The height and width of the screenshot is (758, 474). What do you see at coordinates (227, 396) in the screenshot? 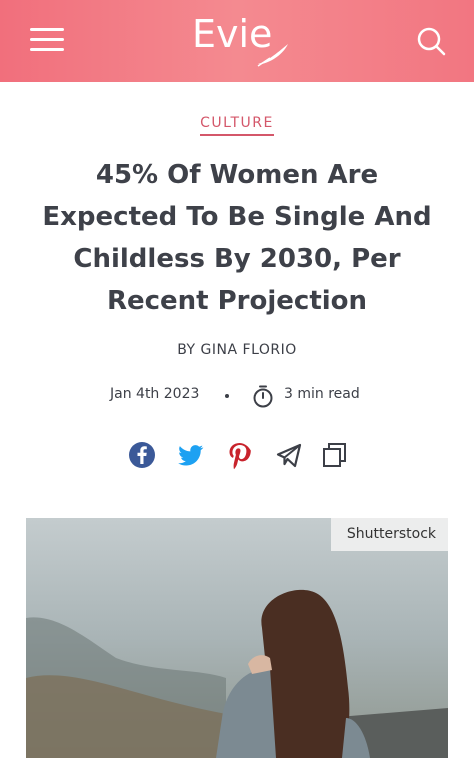
I see `meta-separator` at bounding box center [227, 396].